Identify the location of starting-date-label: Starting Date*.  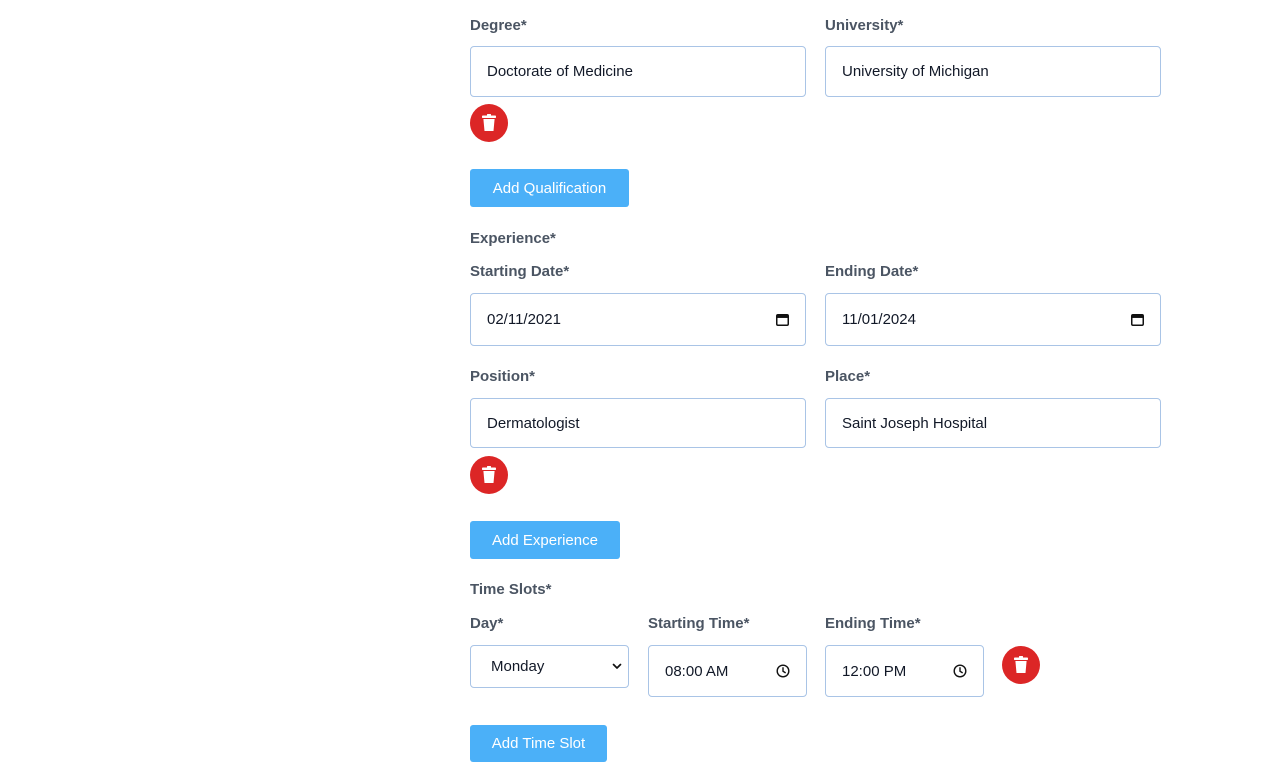
(520, 271).